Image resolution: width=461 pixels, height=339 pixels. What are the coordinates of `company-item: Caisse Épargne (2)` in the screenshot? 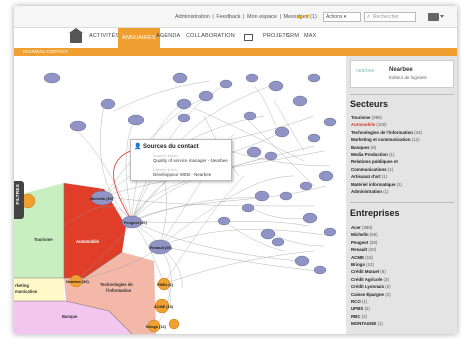 It's located at (403, 294).